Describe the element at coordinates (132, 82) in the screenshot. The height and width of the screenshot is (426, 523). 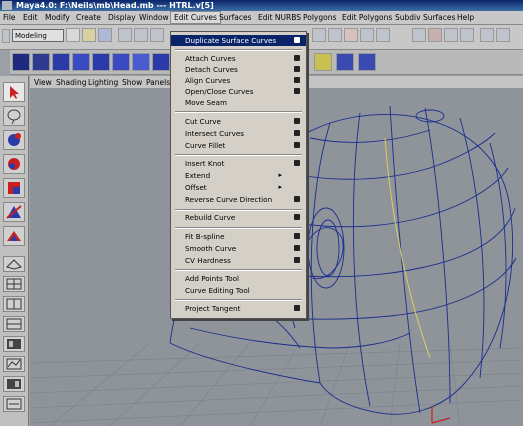
I see `panel-menu-show: Show` at that location.